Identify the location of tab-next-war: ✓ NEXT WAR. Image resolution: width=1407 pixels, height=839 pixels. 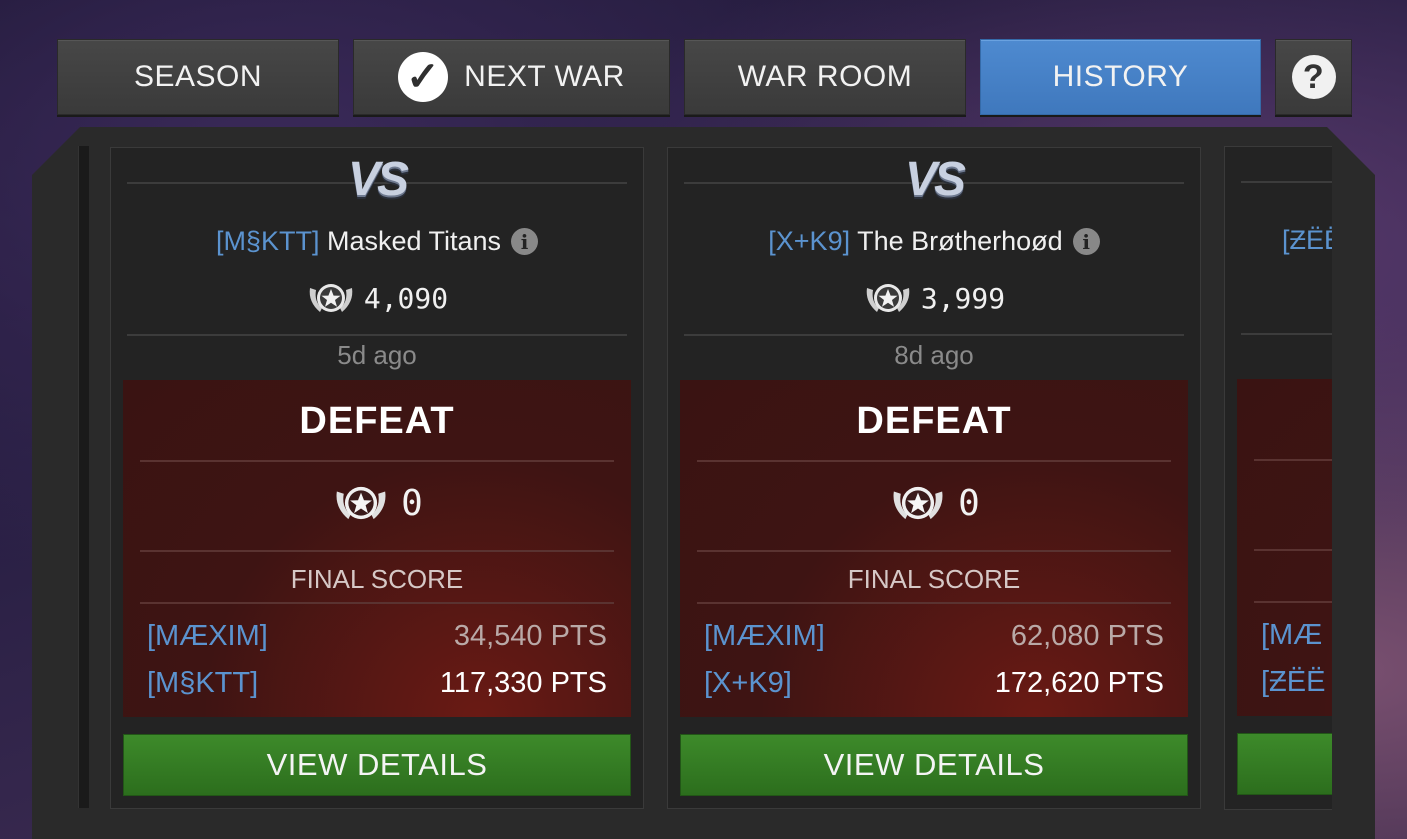
(511, 77).